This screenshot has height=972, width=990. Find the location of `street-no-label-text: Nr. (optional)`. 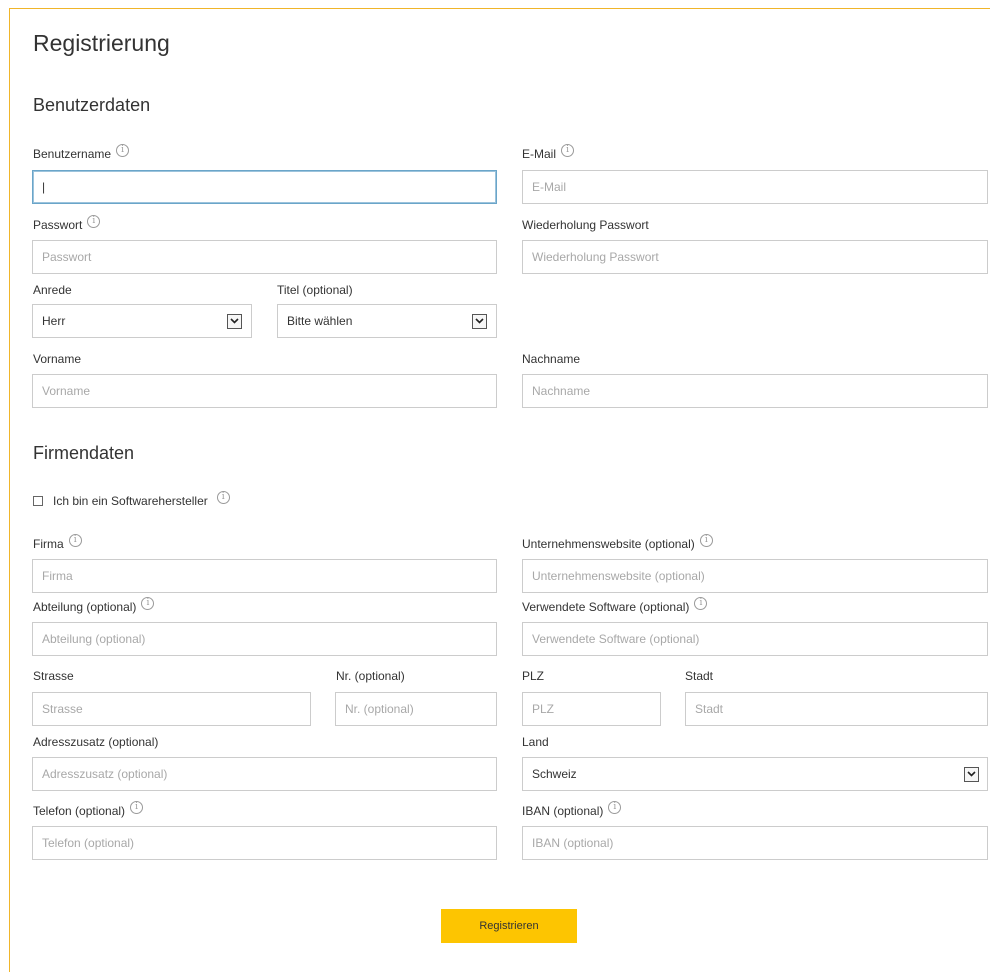

street-no-label-text: Nr. (optional) is located at coordinates (370, 676).